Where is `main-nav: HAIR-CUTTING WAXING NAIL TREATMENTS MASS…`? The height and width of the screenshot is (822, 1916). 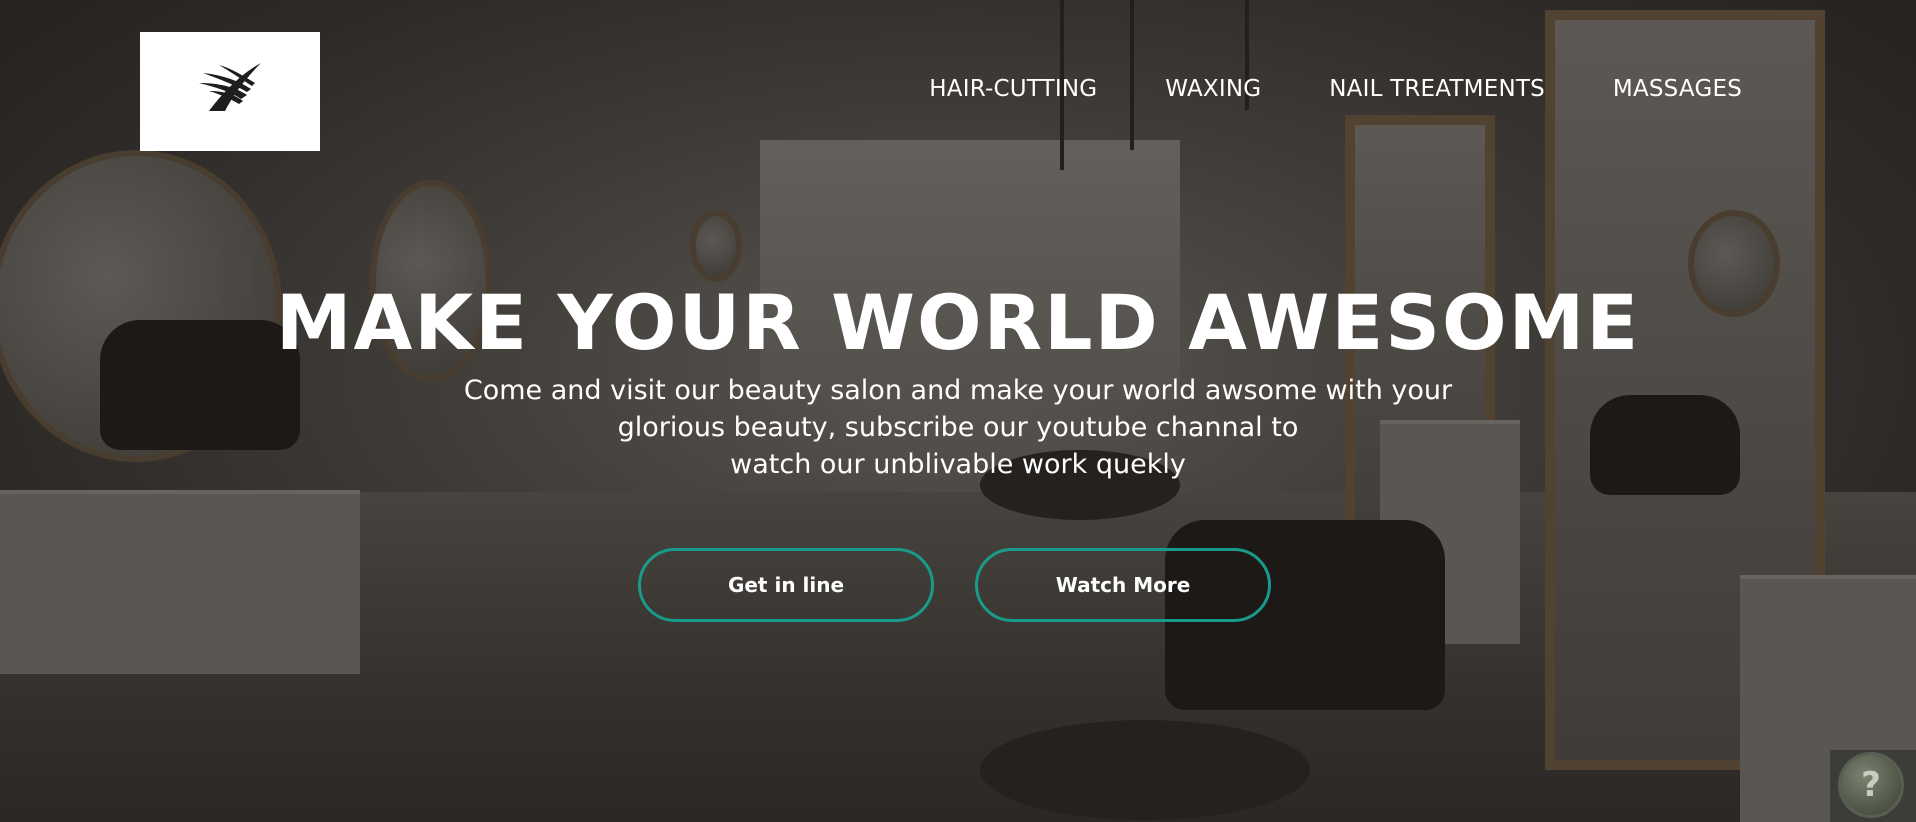 main-nav: HAIR-CUTTING WAXING NAIL TREATMENTS MASS… is located at coordinates (1301, 89).